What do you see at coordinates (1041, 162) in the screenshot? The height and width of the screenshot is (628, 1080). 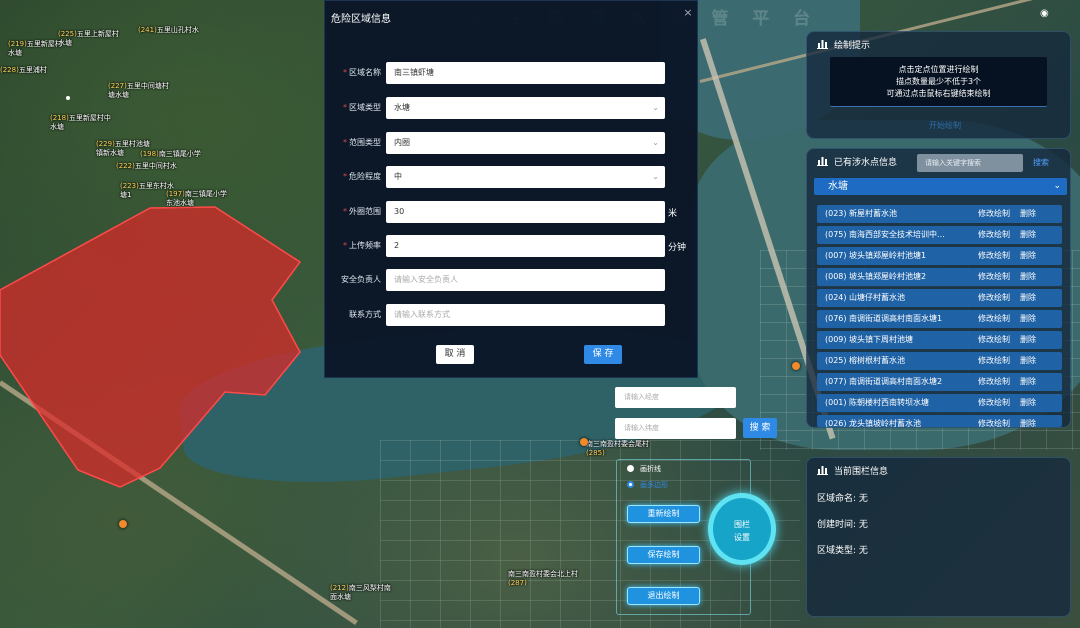 I see `search-button: 搜索` at bounding box center [1041, 162].